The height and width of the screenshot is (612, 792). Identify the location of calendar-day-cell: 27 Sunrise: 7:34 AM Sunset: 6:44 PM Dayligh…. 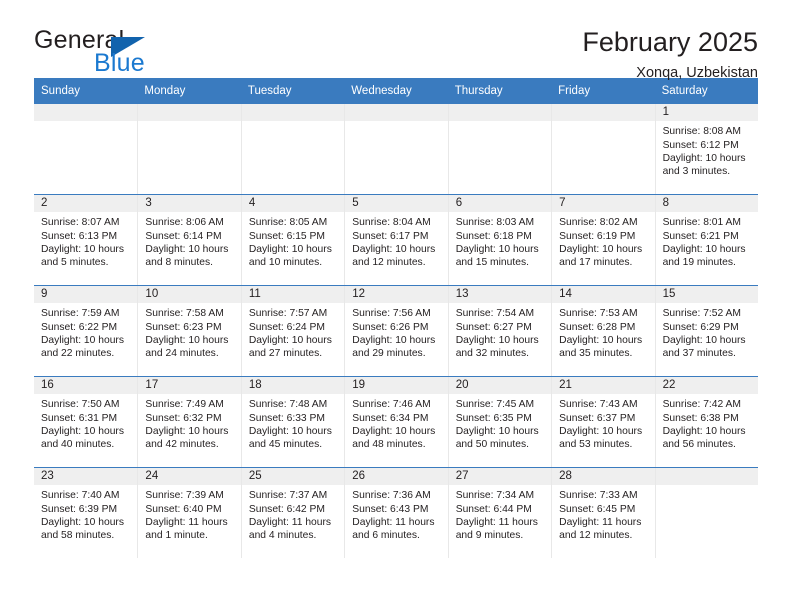
(499, 513).